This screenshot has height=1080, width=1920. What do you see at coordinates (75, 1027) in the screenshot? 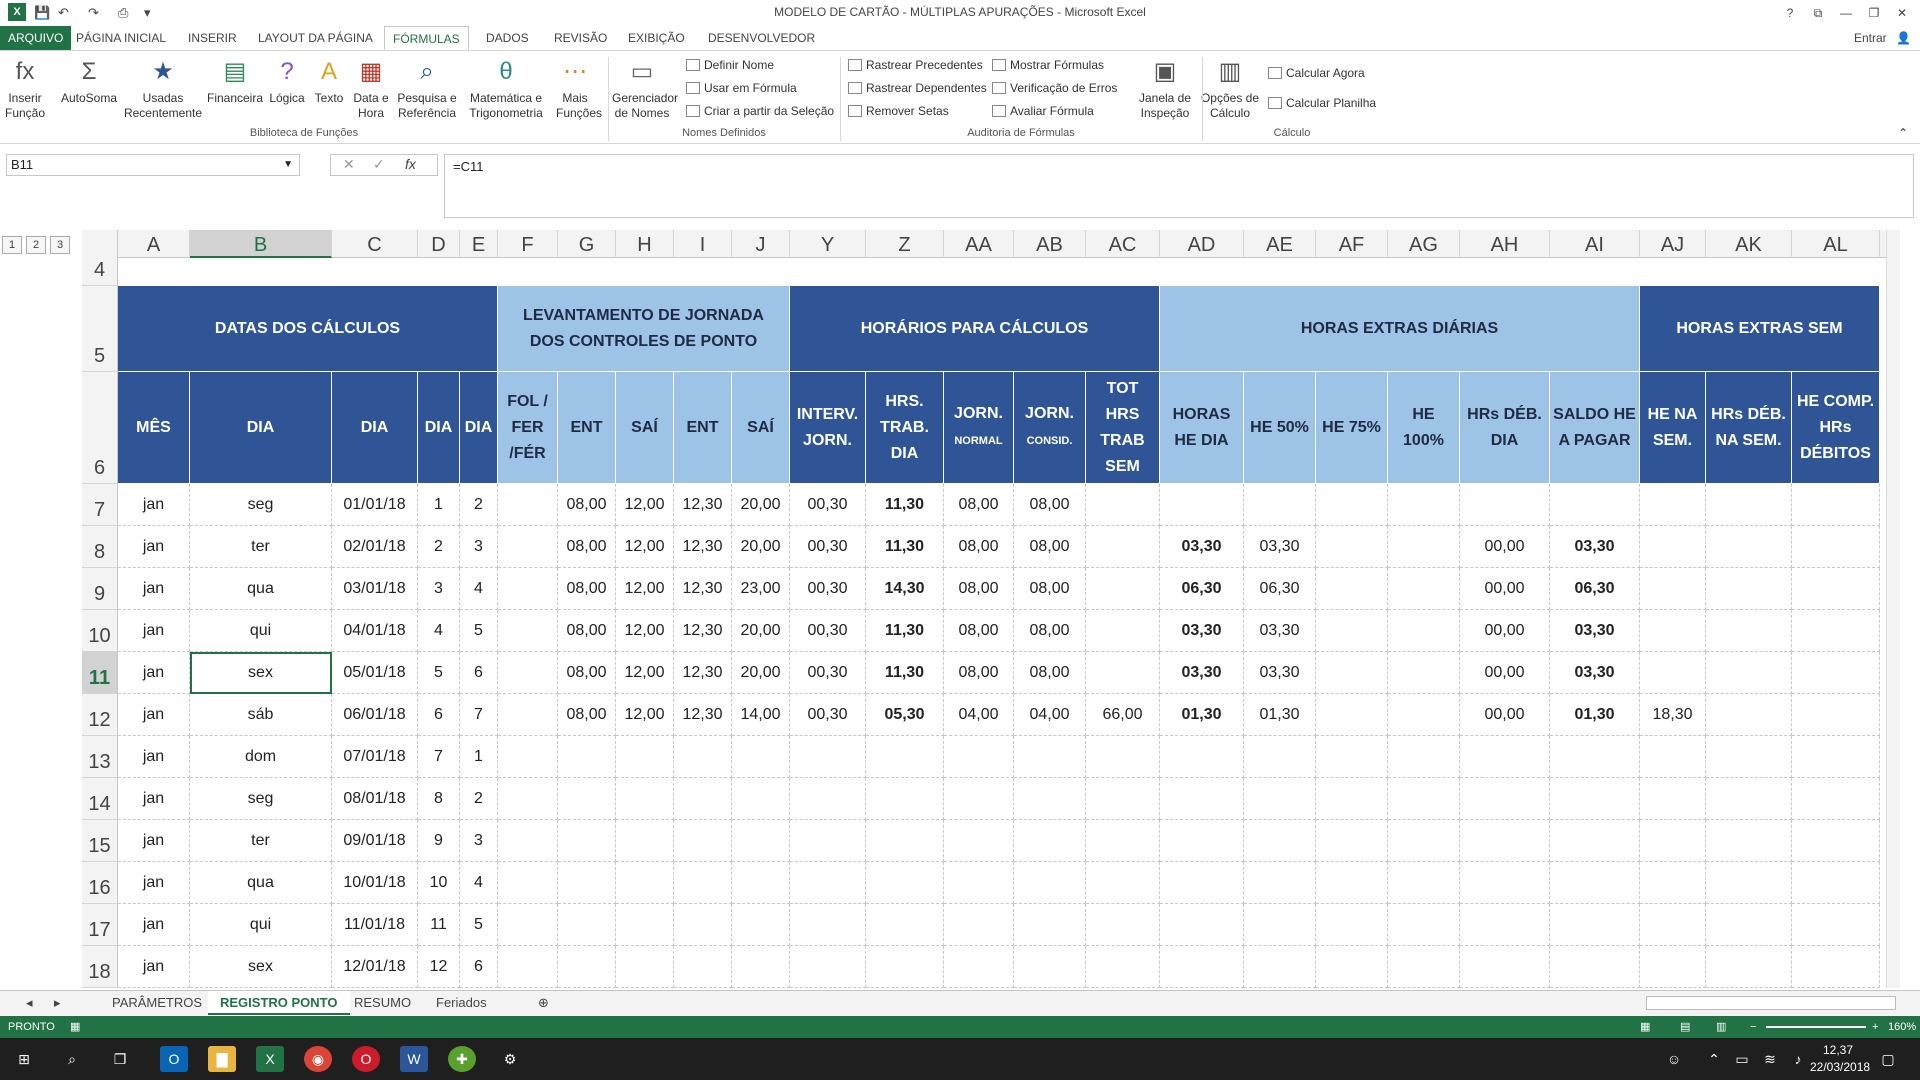
I see `macro-record-icon: ▦` at bounding box center [75, 1027].